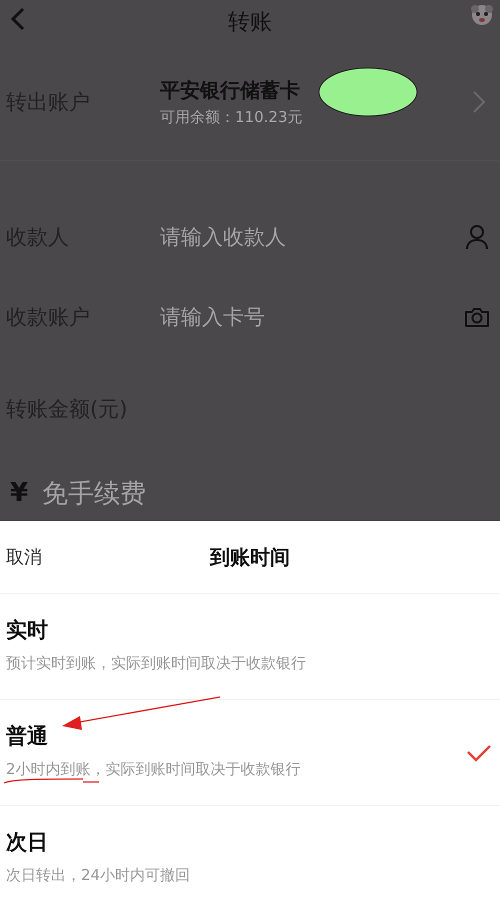 The height and width of the screenshot is (913, 500). What do you see at coordinates (156, 663) in the screenshot?
I see `option-description: 预计实时到账，实际到账时间取决于收款银行` at bounding box center [156, 663].